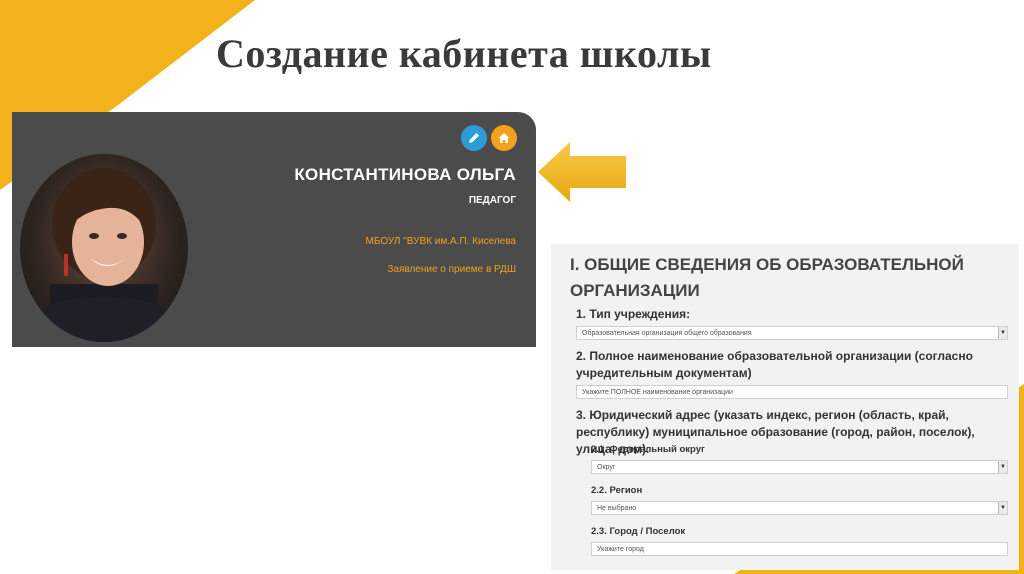  I want to click on city-placeholder: Укажите город, so click(620, 549).